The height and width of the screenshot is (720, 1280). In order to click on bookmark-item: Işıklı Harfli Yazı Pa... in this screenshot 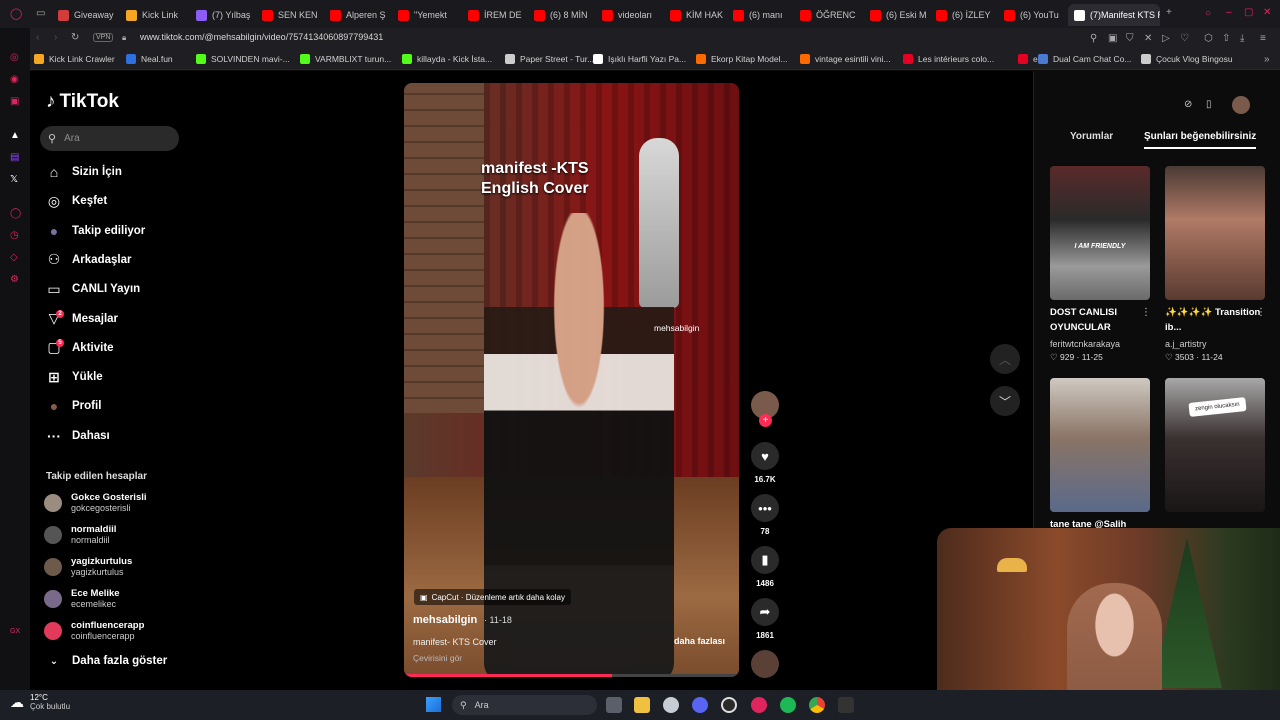, I will do `click(639, 59)`.